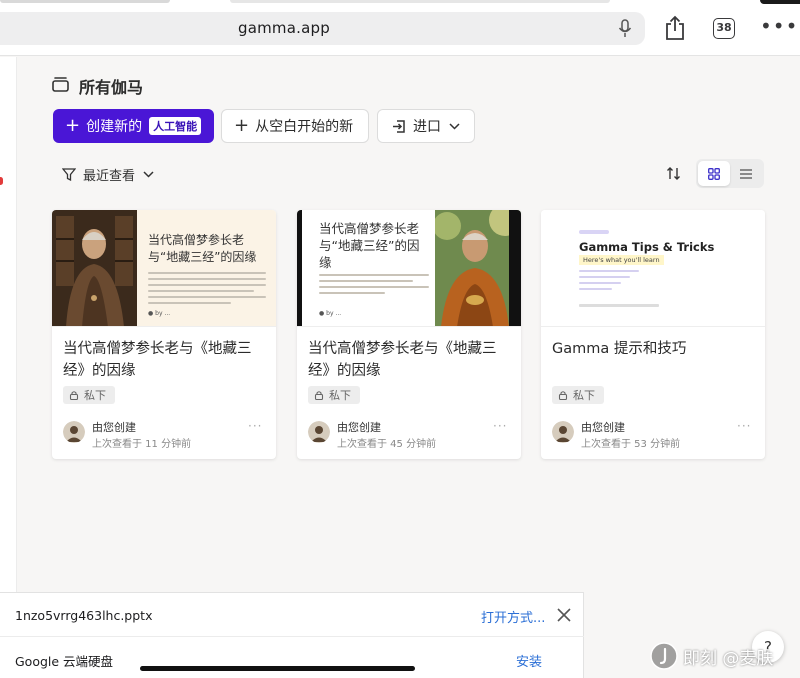 This screenshot has height=678, width=800. What do you see at coordinates (664, 656) in the screenshot?
I see `jike-logo-icon` at bounding box center [664, 656].